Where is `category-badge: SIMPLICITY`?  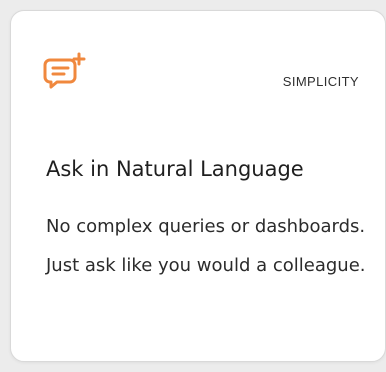
category-badge: SIMPLICITY is located at coordinates (320, 81).